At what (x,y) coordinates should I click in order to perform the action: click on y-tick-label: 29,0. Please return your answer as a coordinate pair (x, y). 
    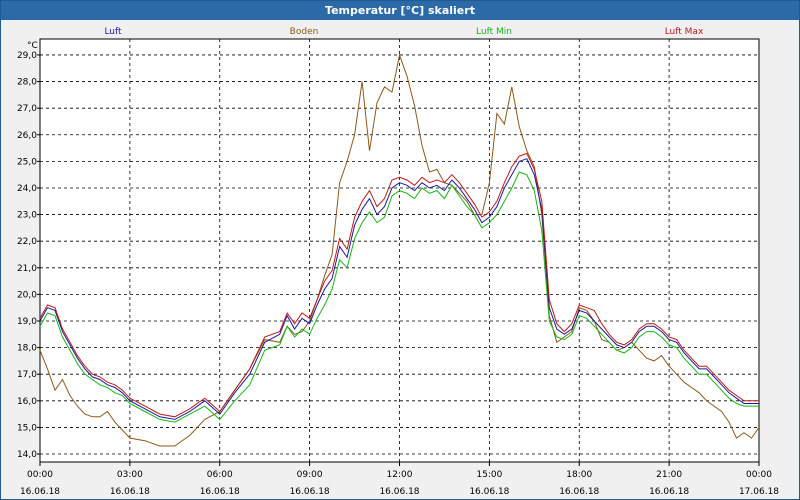
    Looking at the image, I should click on (27, 56).